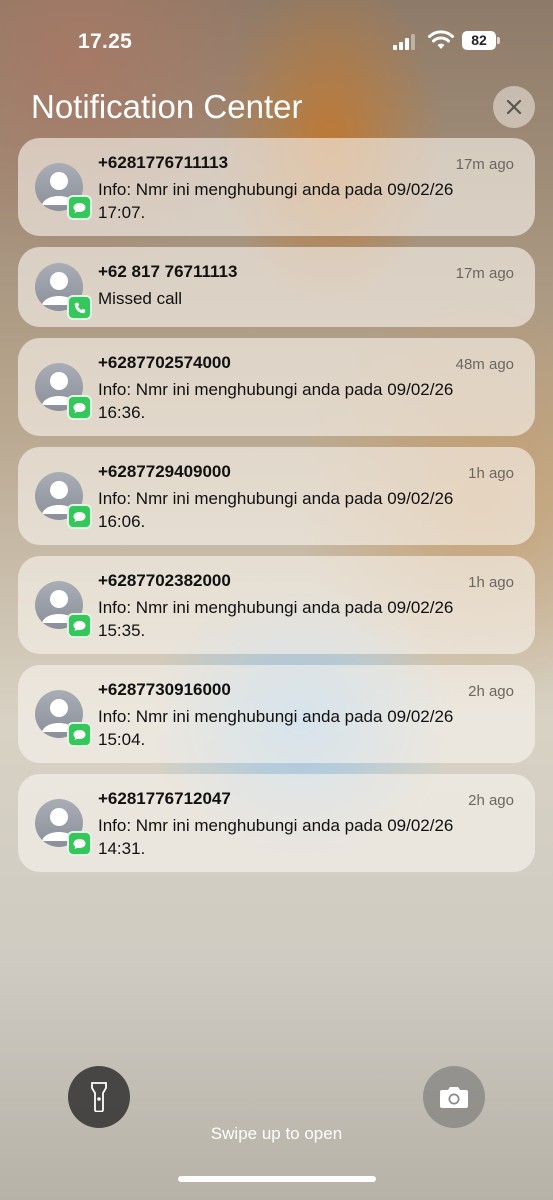 This screenshot has height=1200, width=553. What do you see at coordinates (164, 689) in the screenshot?
I see `notification-sender: +6287730916000` at bounding box center [164, 689].